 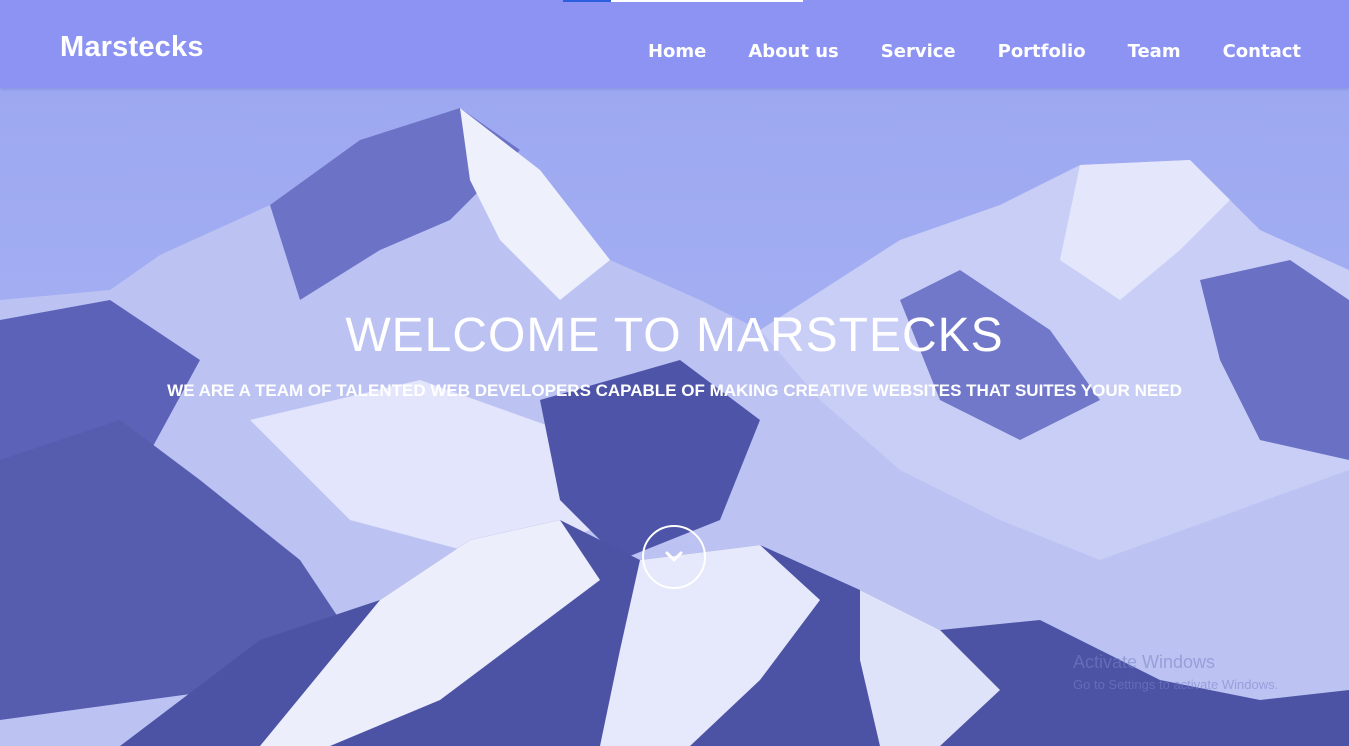 What do you see at coordinates (1262, 51) in the screenshot?
I see `nav-item-contact: Contact` at bounding box center [1262, 51].